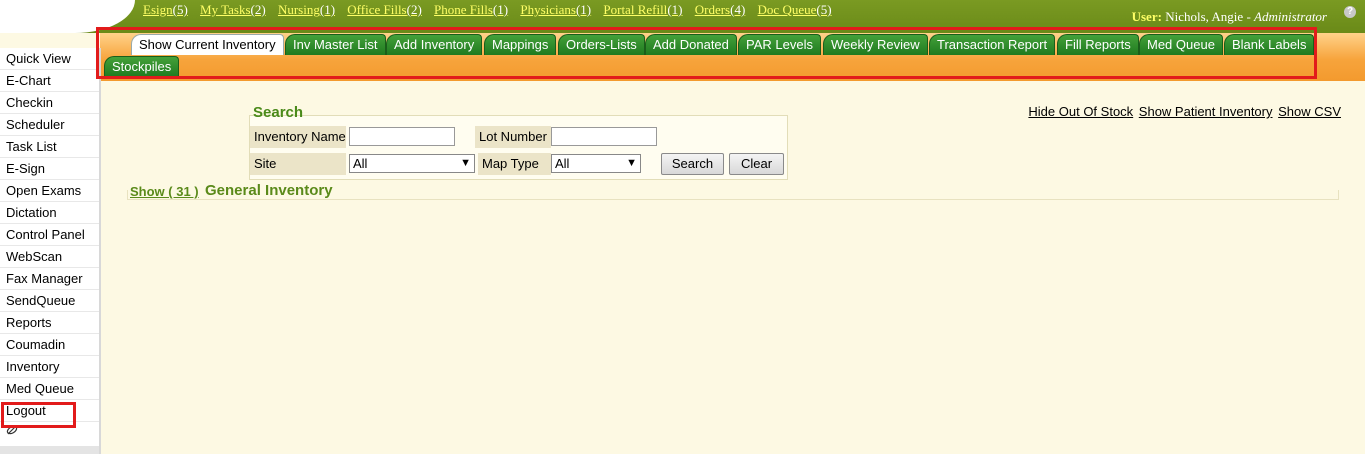 The width and height of the screenshot is (1365, 454). I want to click on show-csv-link: Show CSV, so click(1309, 111).